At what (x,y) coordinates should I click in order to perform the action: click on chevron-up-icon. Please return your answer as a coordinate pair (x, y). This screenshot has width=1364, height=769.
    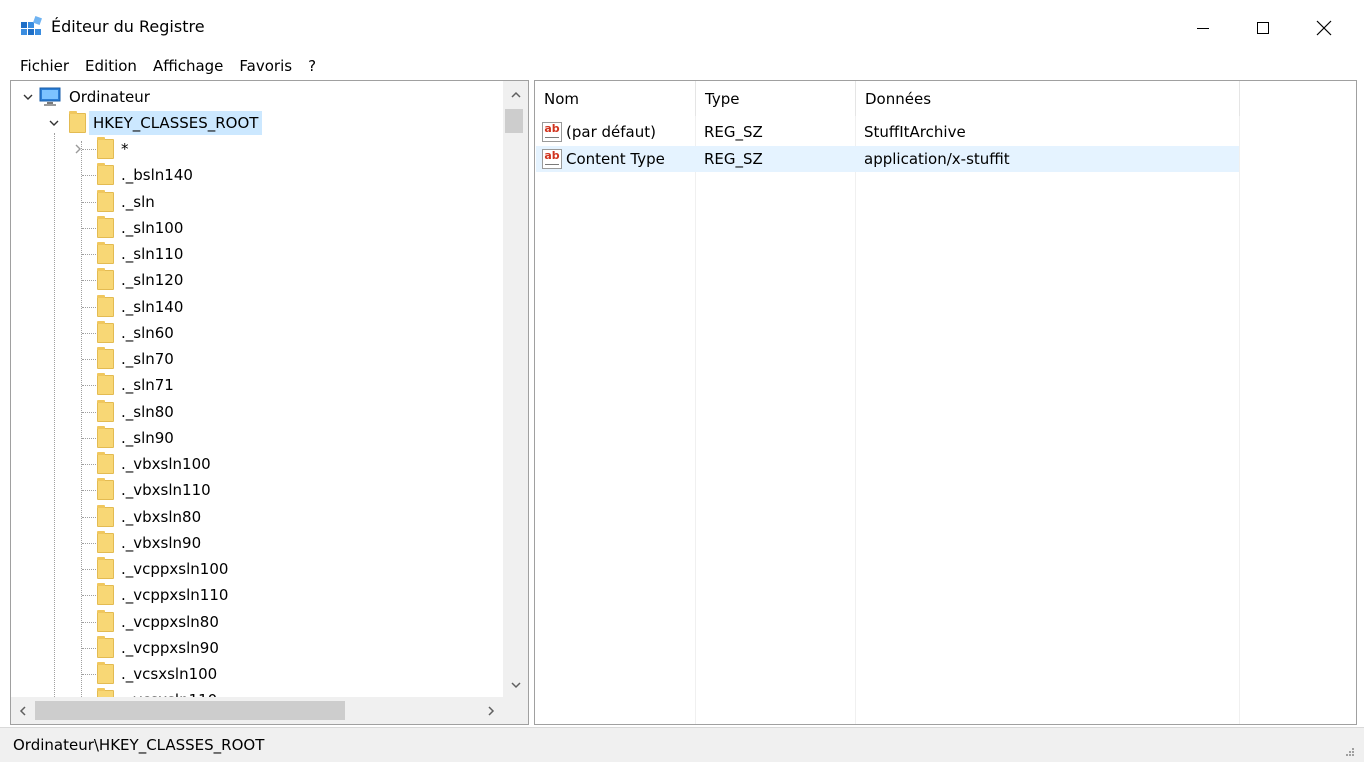
    Looking at the image, I should click on (516, 94).